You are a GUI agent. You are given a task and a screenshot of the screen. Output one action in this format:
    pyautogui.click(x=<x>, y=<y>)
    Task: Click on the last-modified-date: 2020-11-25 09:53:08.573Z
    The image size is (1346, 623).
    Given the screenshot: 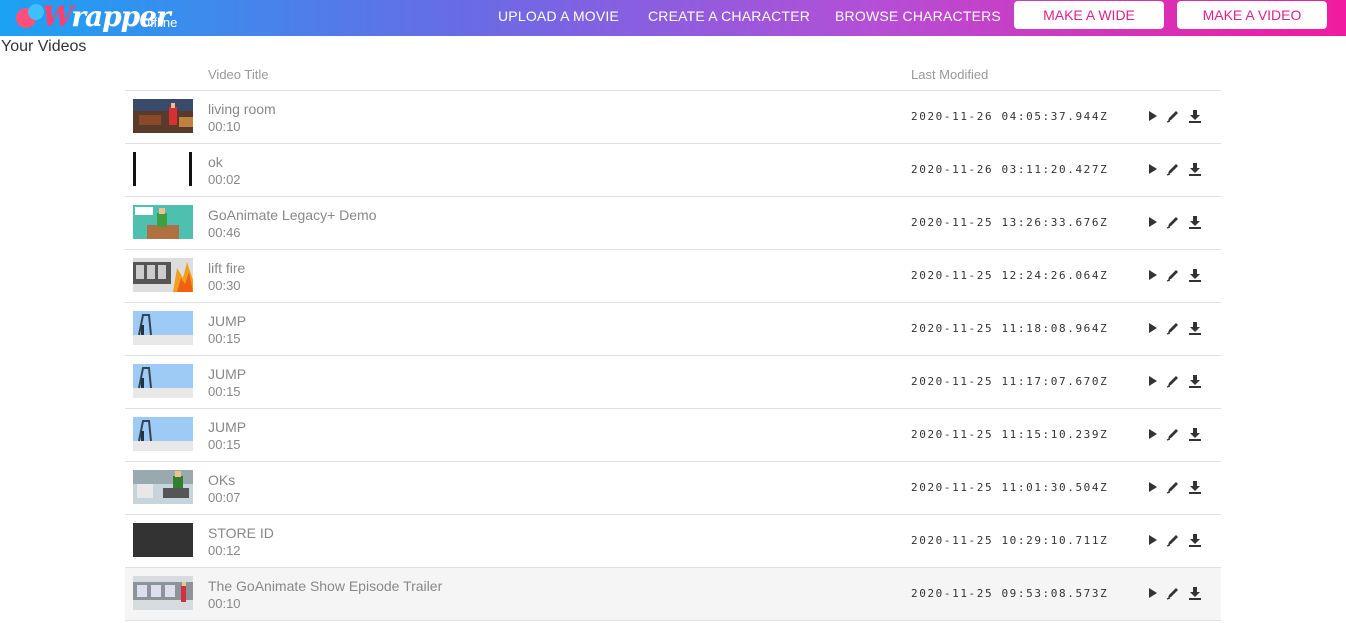 What is the action you would take?
    pyautogui.click(x=1010, y=593)
    